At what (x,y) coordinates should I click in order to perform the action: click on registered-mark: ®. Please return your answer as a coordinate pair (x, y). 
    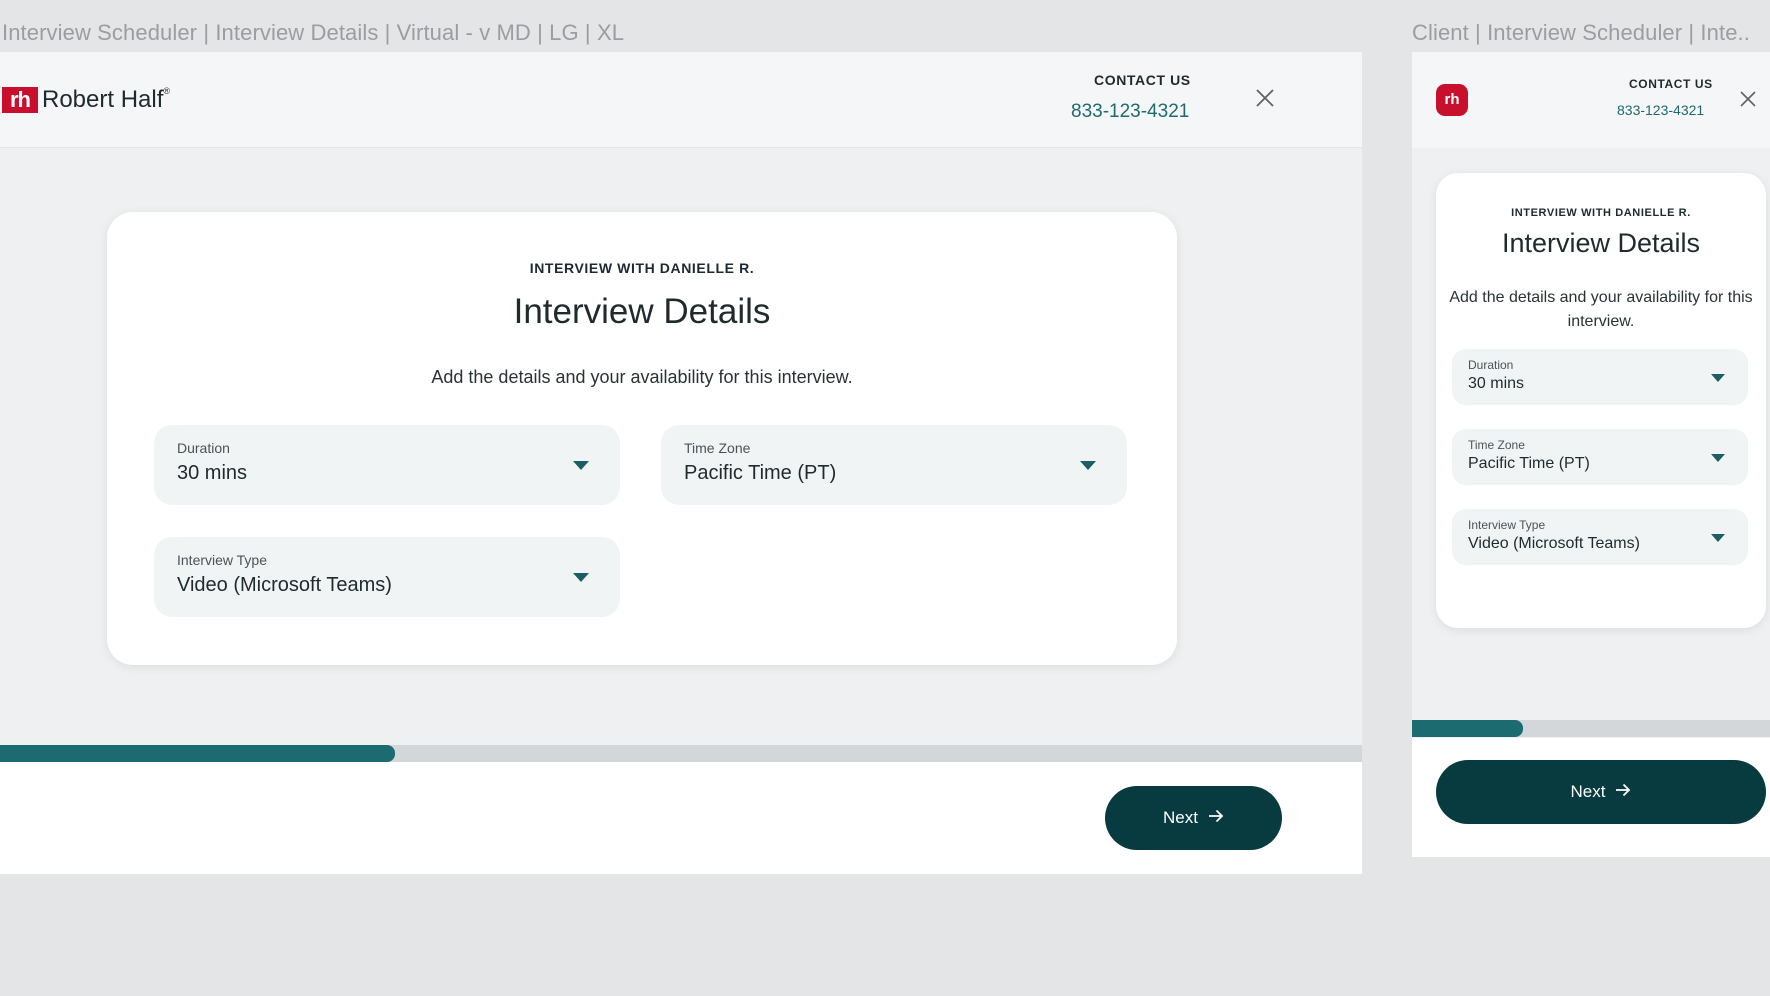
    Looking at the image, I should click on (167, 91).